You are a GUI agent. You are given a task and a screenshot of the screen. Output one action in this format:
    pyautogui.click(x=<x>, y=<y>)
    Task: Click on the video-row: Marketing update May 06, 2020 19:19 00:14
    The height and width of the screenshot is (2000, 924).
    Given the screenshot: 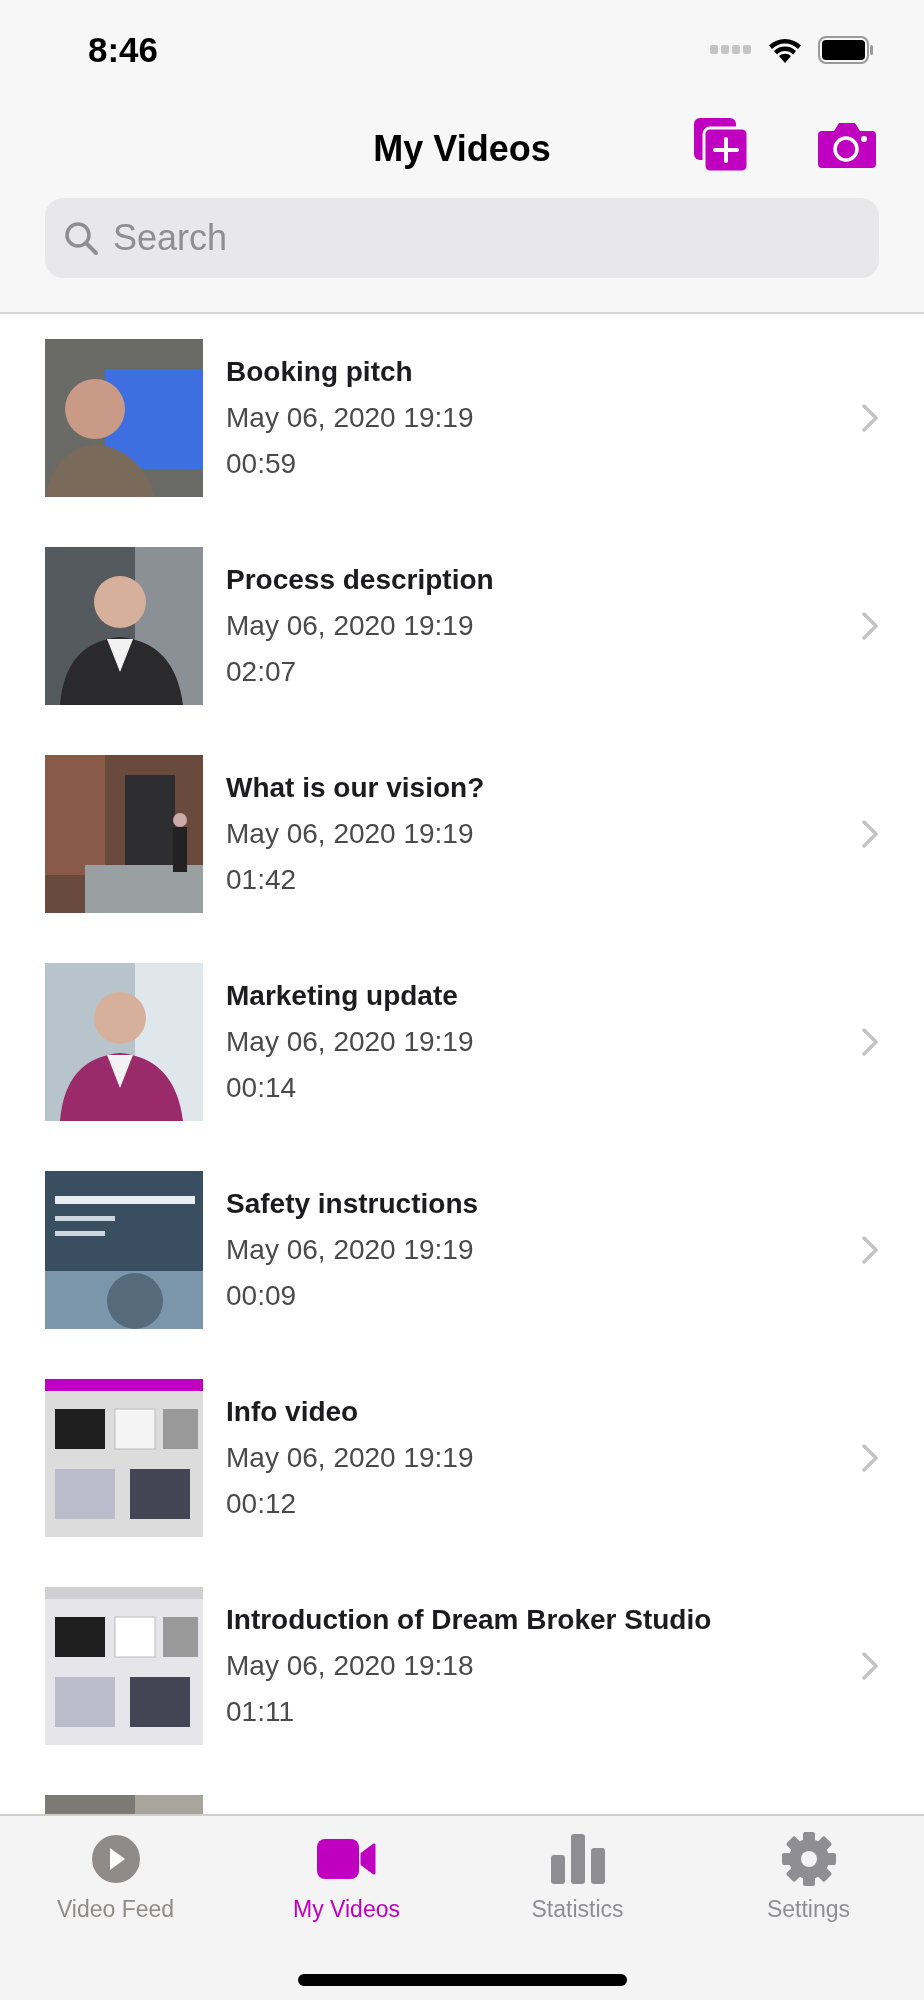 What is the action you would take?
    pyautogui.click(x=462, y=1042)
    